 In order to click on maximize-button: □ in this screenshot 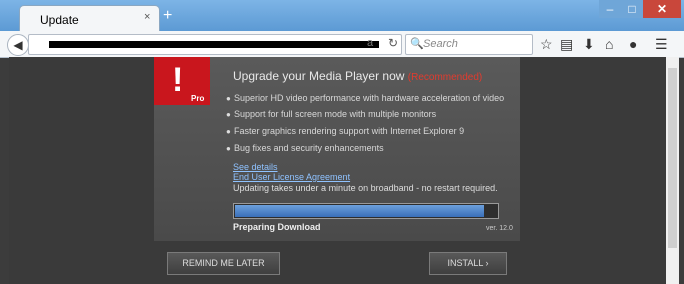, I will do `click(632, 9)`.